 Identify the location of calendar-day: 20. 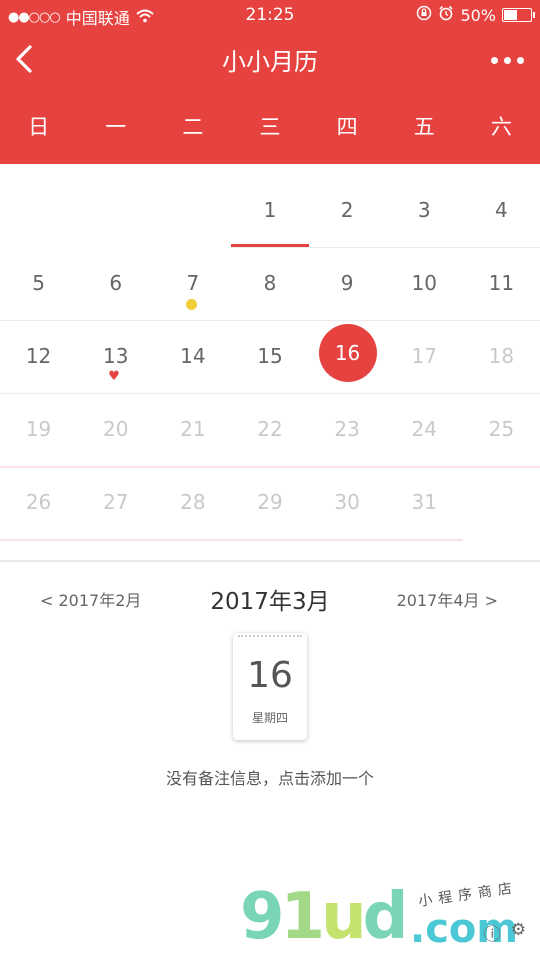
(115, 419).